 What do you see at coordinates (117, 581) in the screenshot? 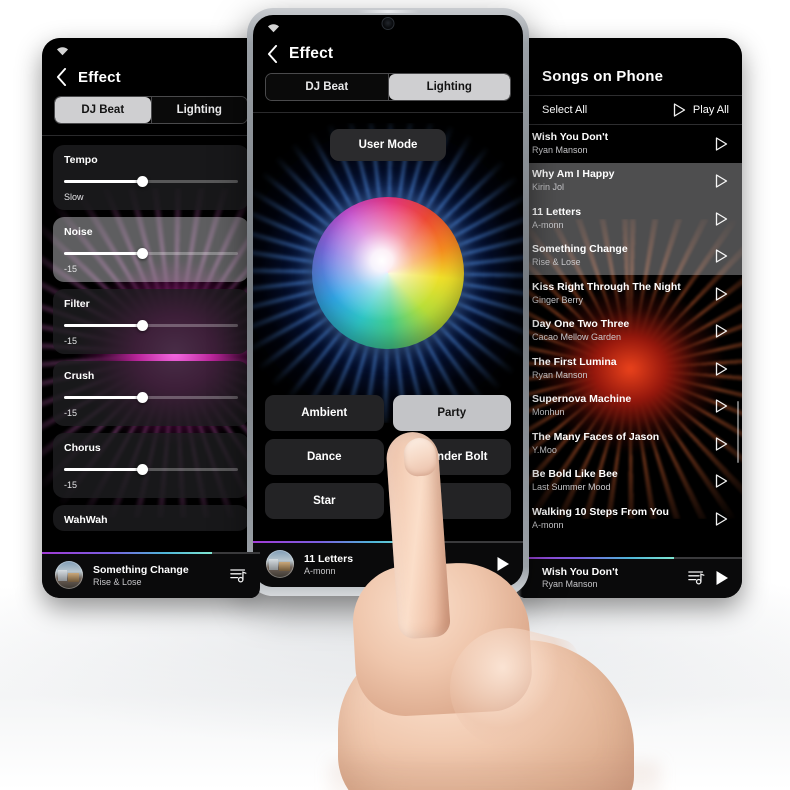
I see `now-playing-artist: Rise & Lose` at bounding box center [117, 581].